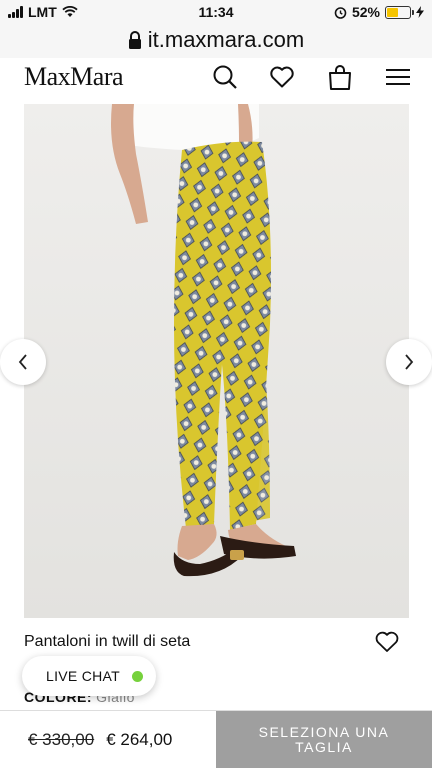 The image size is (432, 768). I want to click on live-chat-label: LIVE CHAT, so click(83, 676).